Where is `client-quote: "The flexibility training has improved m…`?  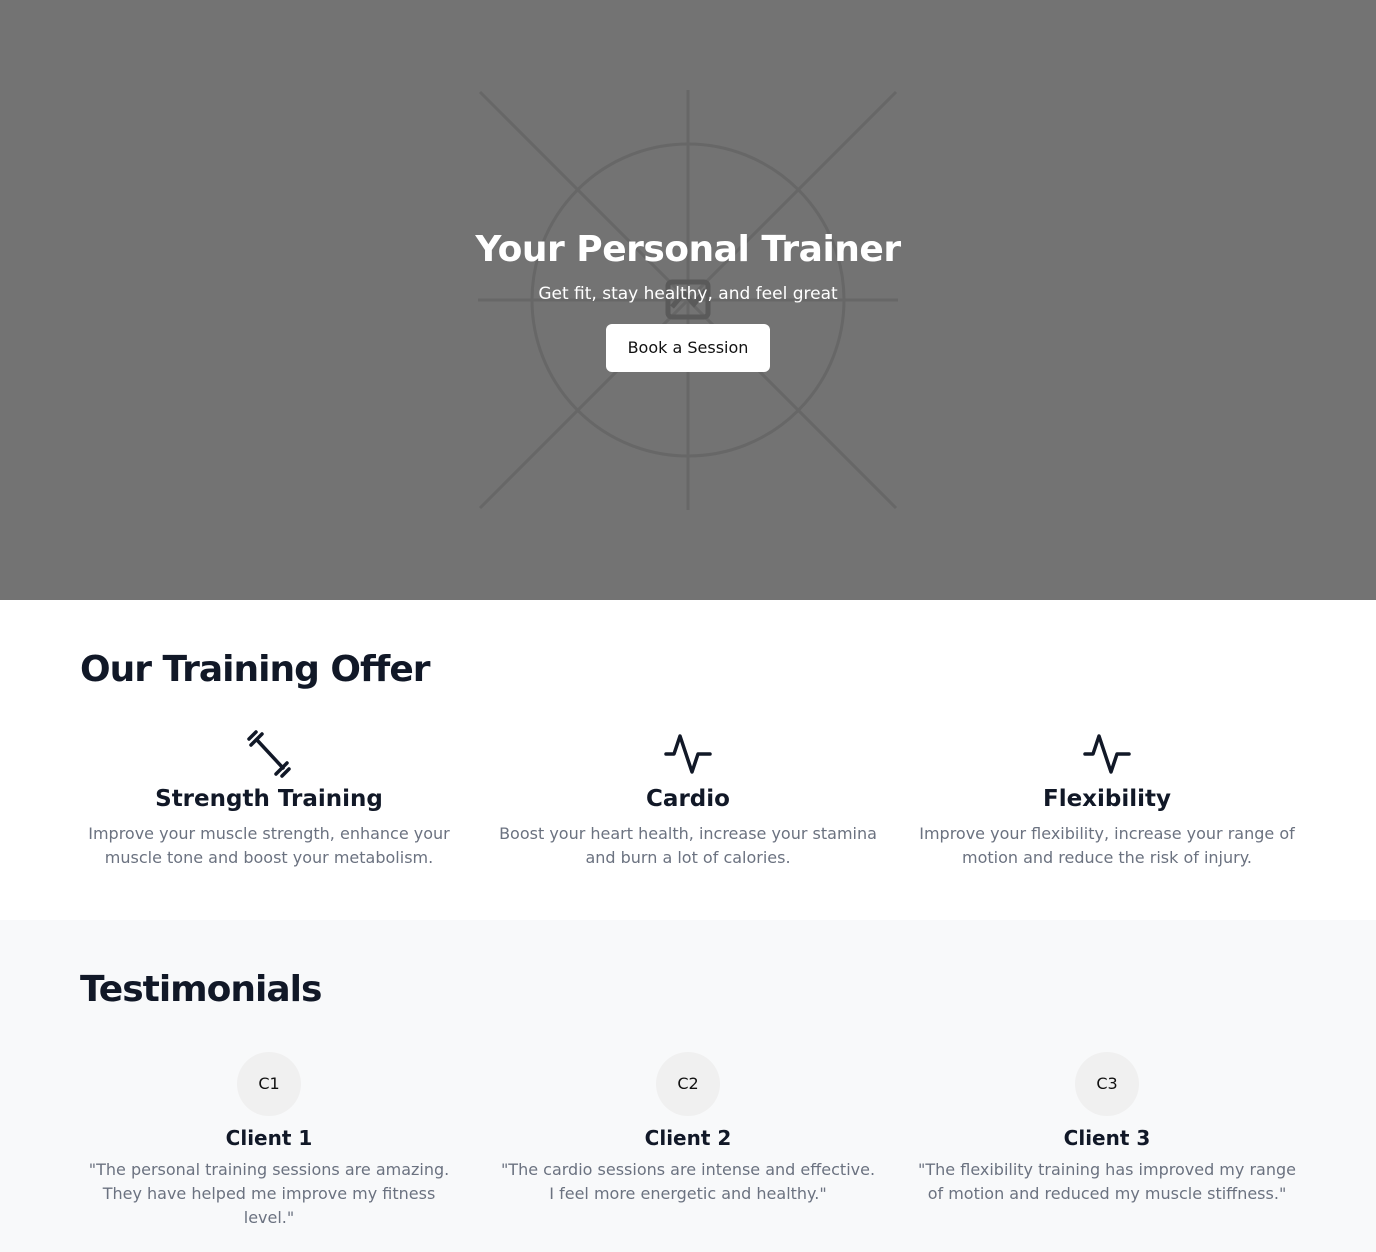 client-quote: "The flexibility training has improved m… is located at coordinates (1107, 1181).